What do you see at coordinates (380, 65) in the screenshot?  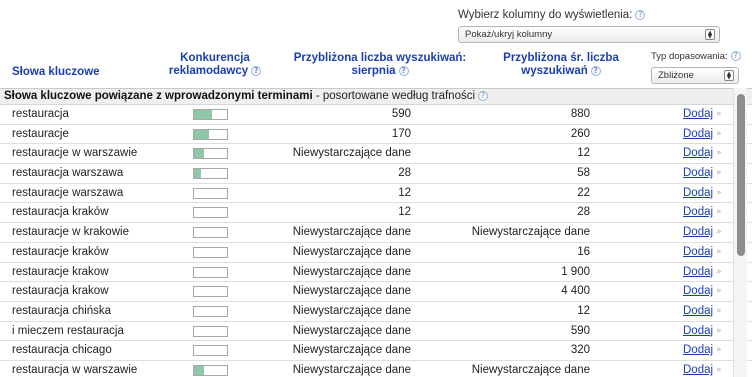 I see `header-august-searches: Przybliżona liczba wyszukiwań: sierpnia?` at bounding box center [380, 65].